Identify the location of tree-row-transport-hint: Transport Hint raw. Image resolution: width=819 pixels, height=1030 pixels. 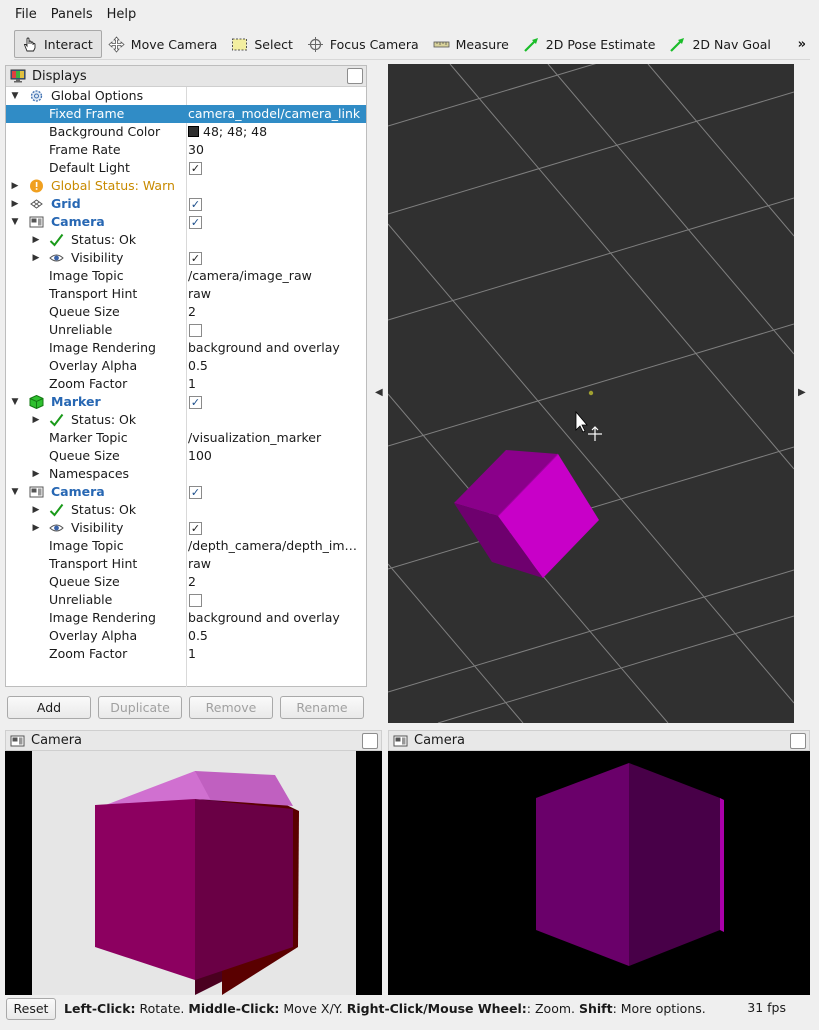
(186, 294).